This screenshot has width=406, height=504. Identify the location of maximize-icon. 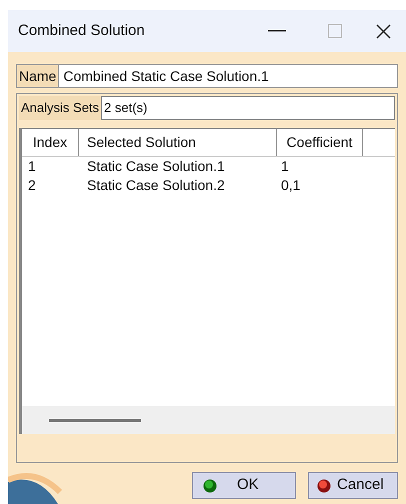
(335, 31).